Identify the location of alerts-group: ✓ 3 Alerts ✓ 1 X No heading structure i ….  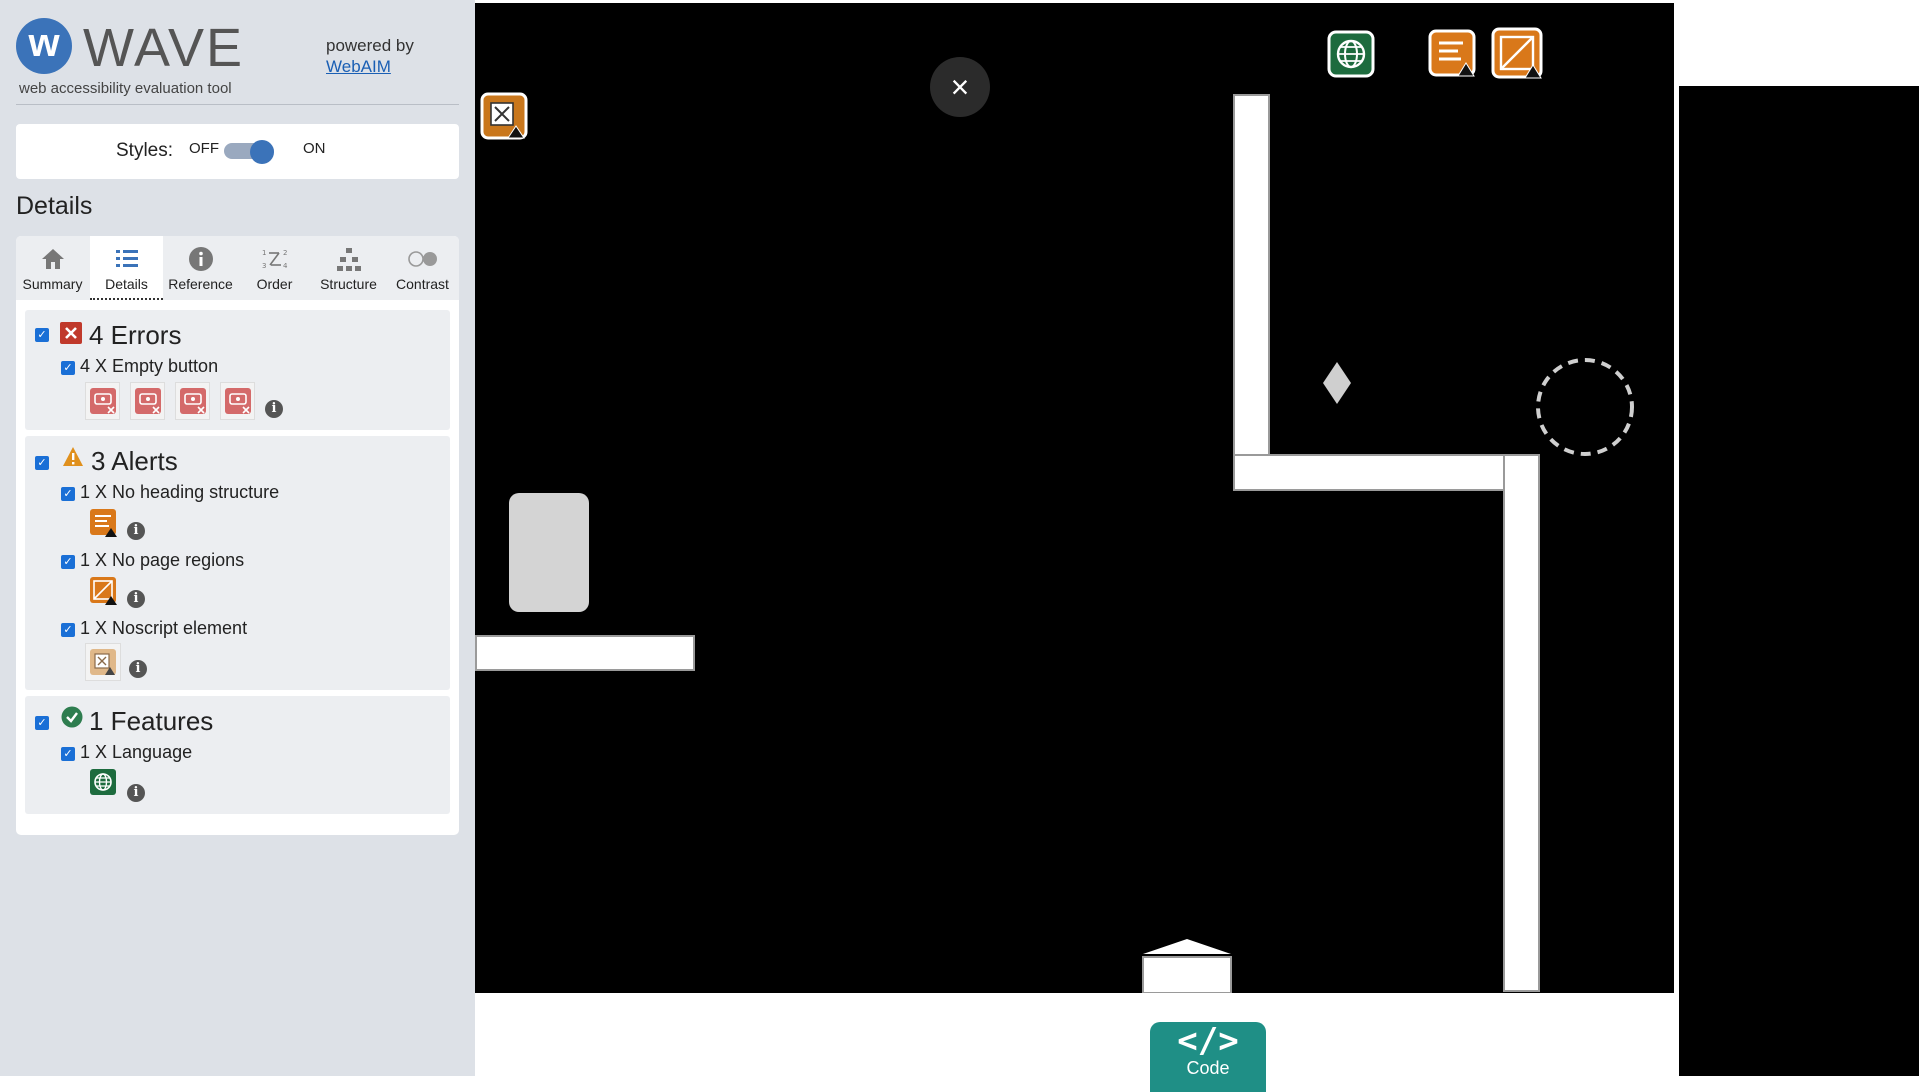
(237, 563).